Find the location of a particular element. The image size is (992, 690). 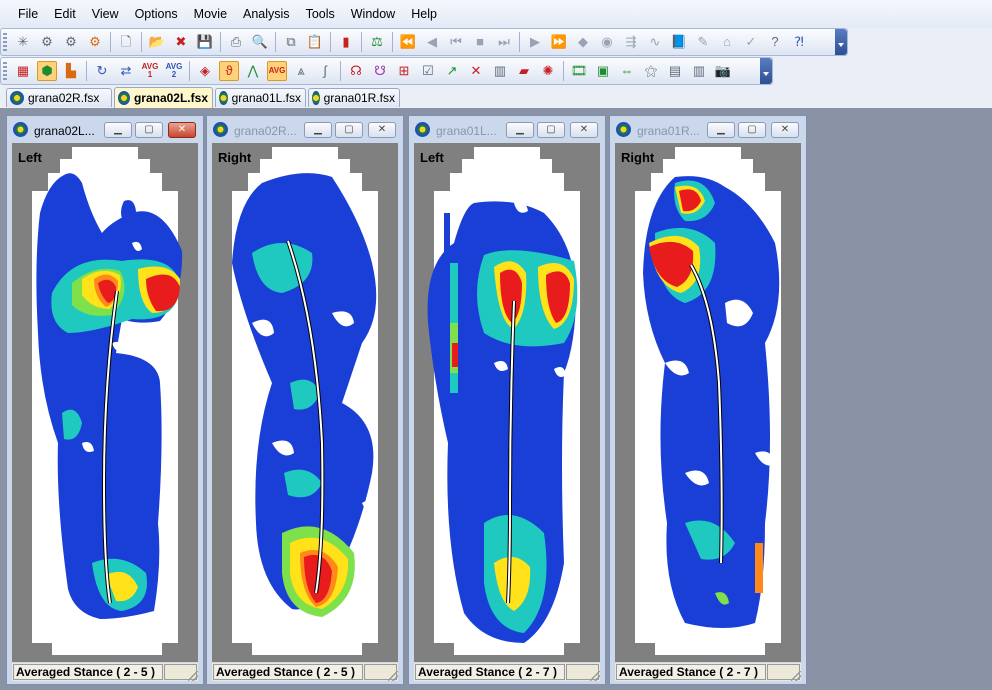

wand-icon: ⚝ is located at coordinates (651, 71).